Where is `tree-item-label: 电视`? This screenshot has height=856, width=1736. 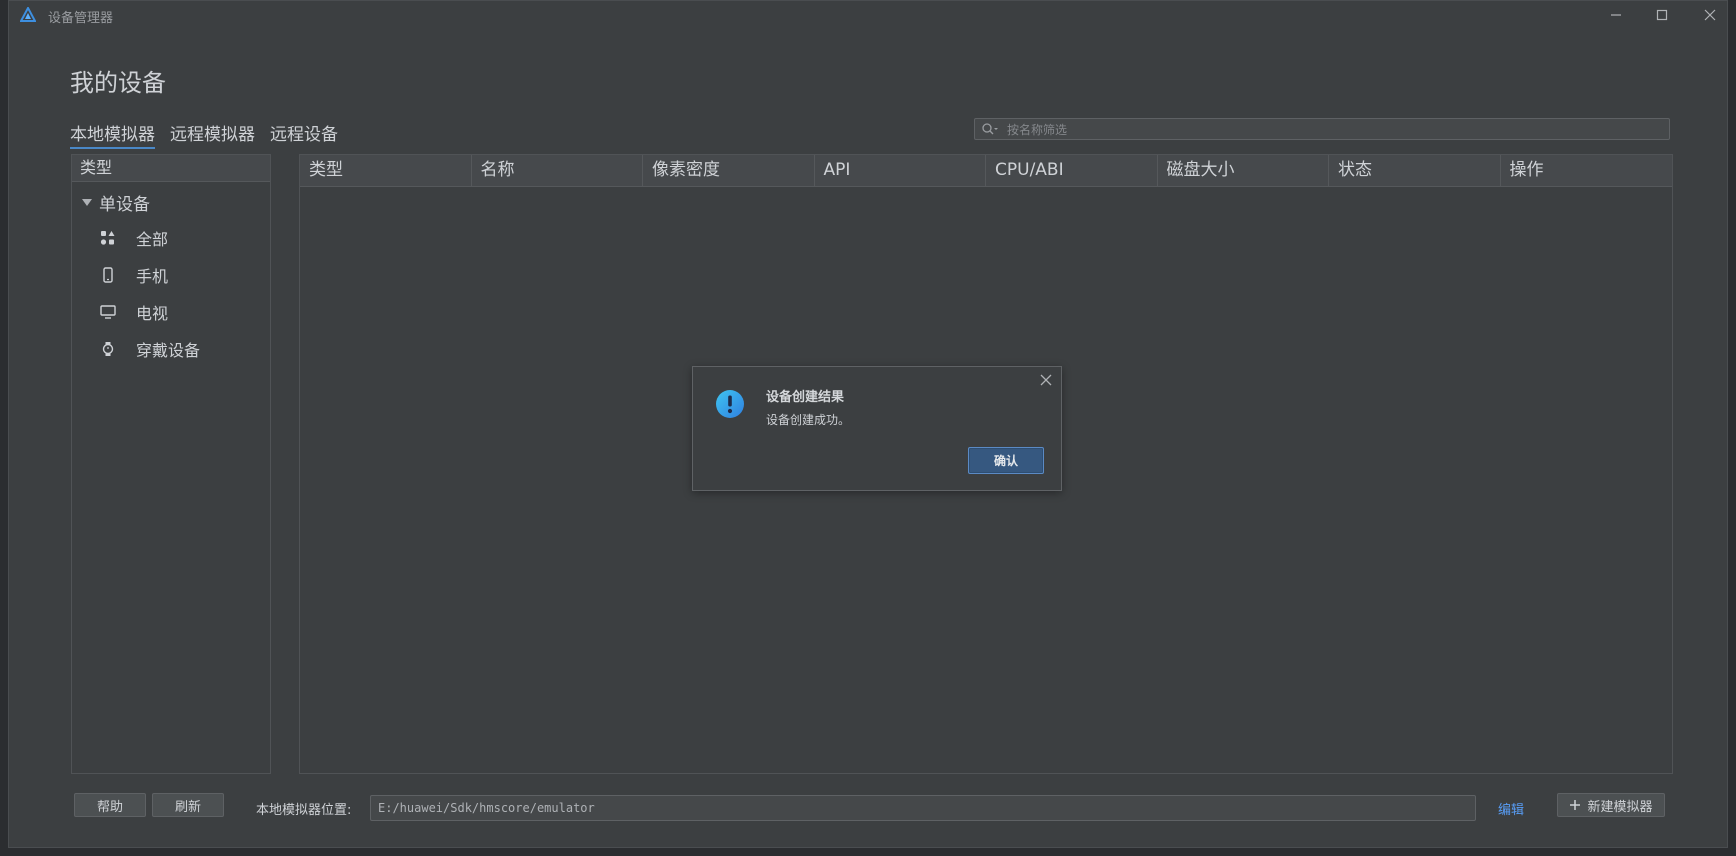 tree-item-label: 电视 is located at coordinates (152, 313).